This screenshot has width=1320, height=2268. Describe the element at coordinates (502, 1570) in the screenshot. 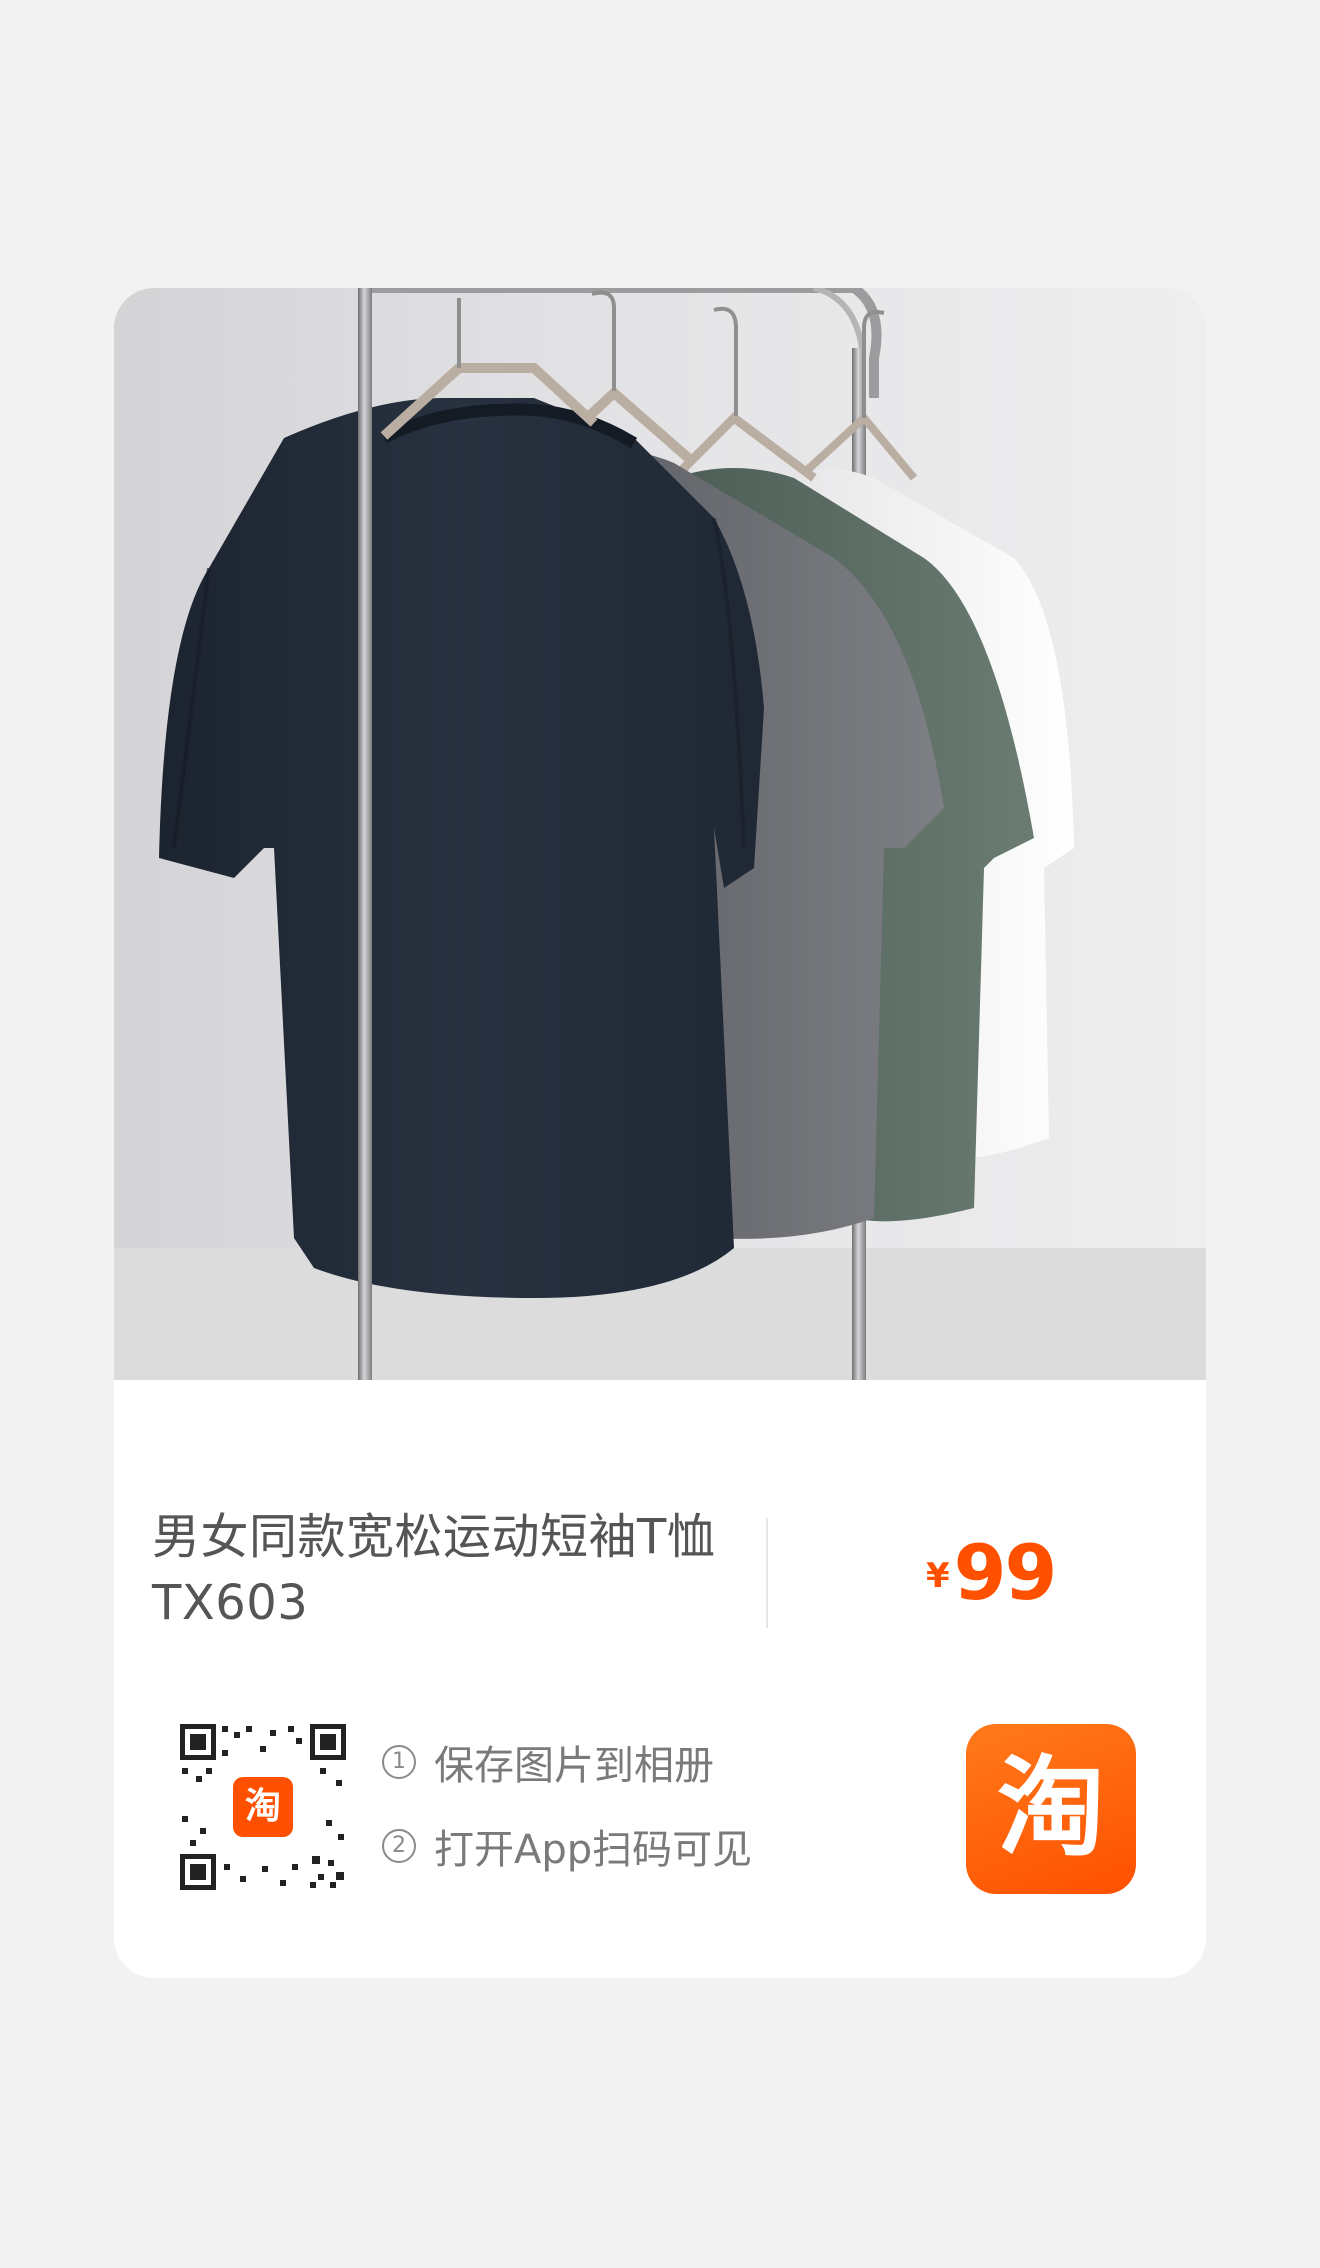

I see `product-title: 男女同款宽松运动短袖T恤 TX603` at that location.